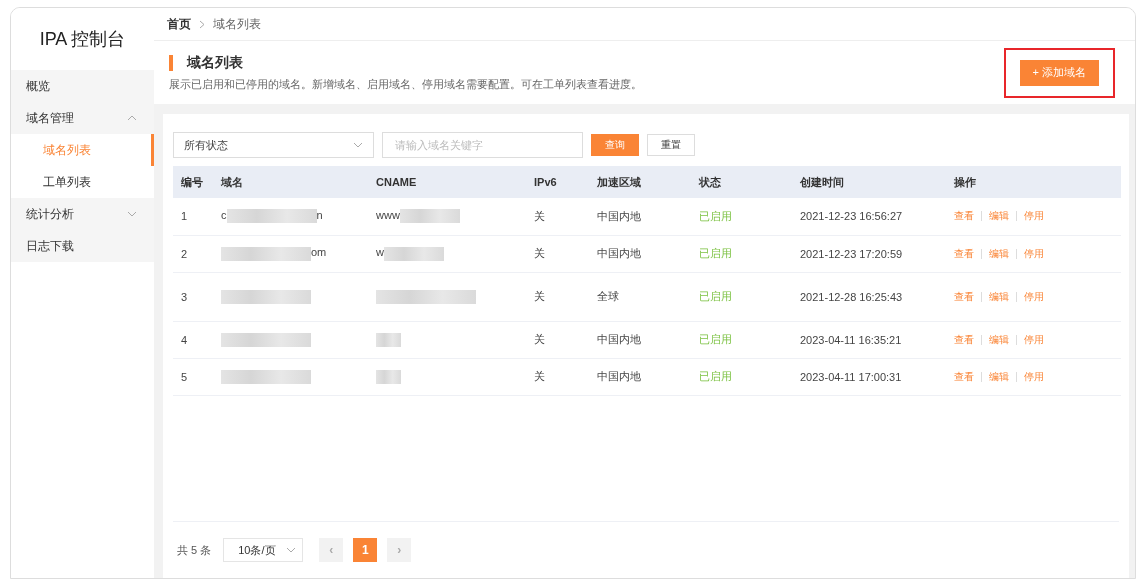 The height and width of the screenshot is (579, 1140). Describe the element at coordinates (869, 376) in the screenshot. I see `table-cell: 2023-04-11 17:00:31` at that location.